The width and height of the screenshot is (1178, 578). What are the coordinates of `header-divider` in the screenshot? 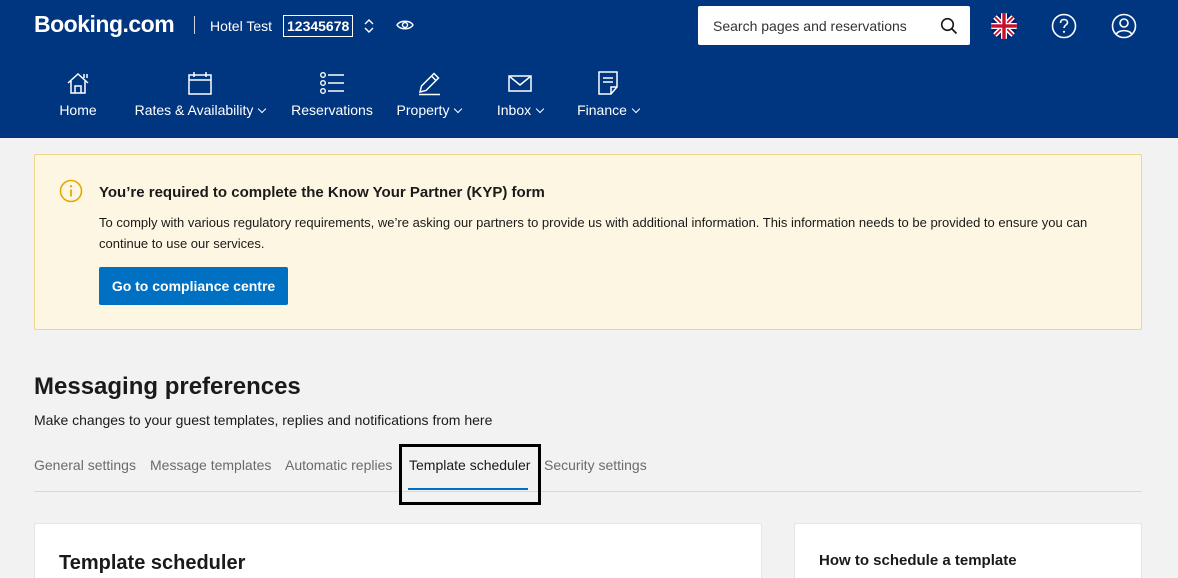 It's located at (194, 25).